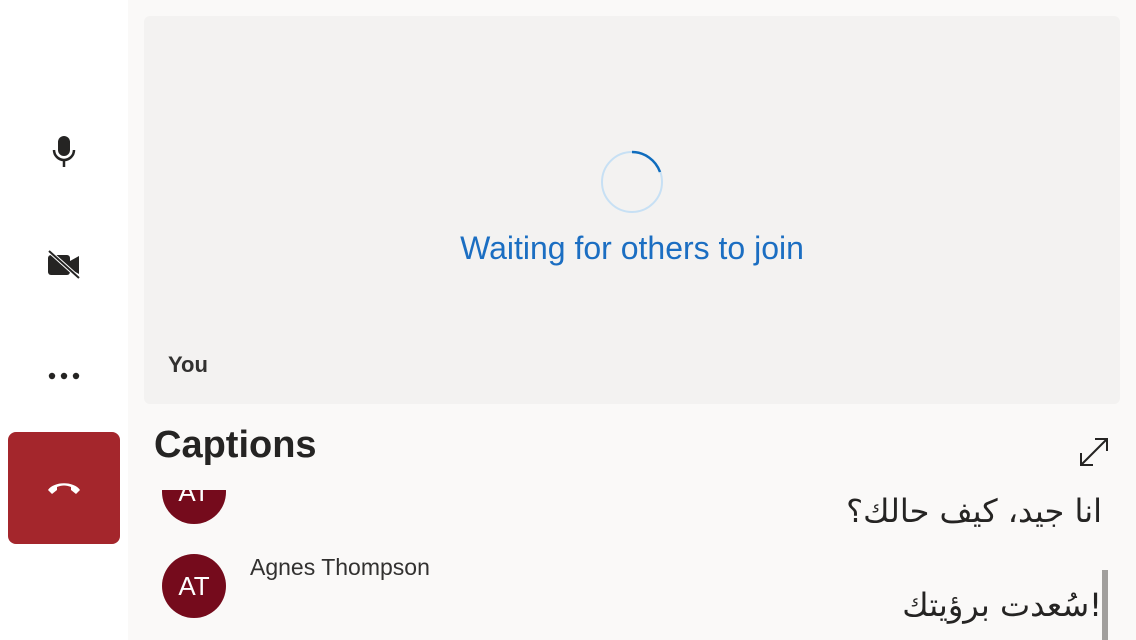 Image resolution: width=1136 pixels, height=640 pixels. What do you see at coordinates (974, 511) in the screenshot?
I see `caption-text: انا جيد، كيف حالك؟` at bounding box center [974, 511].